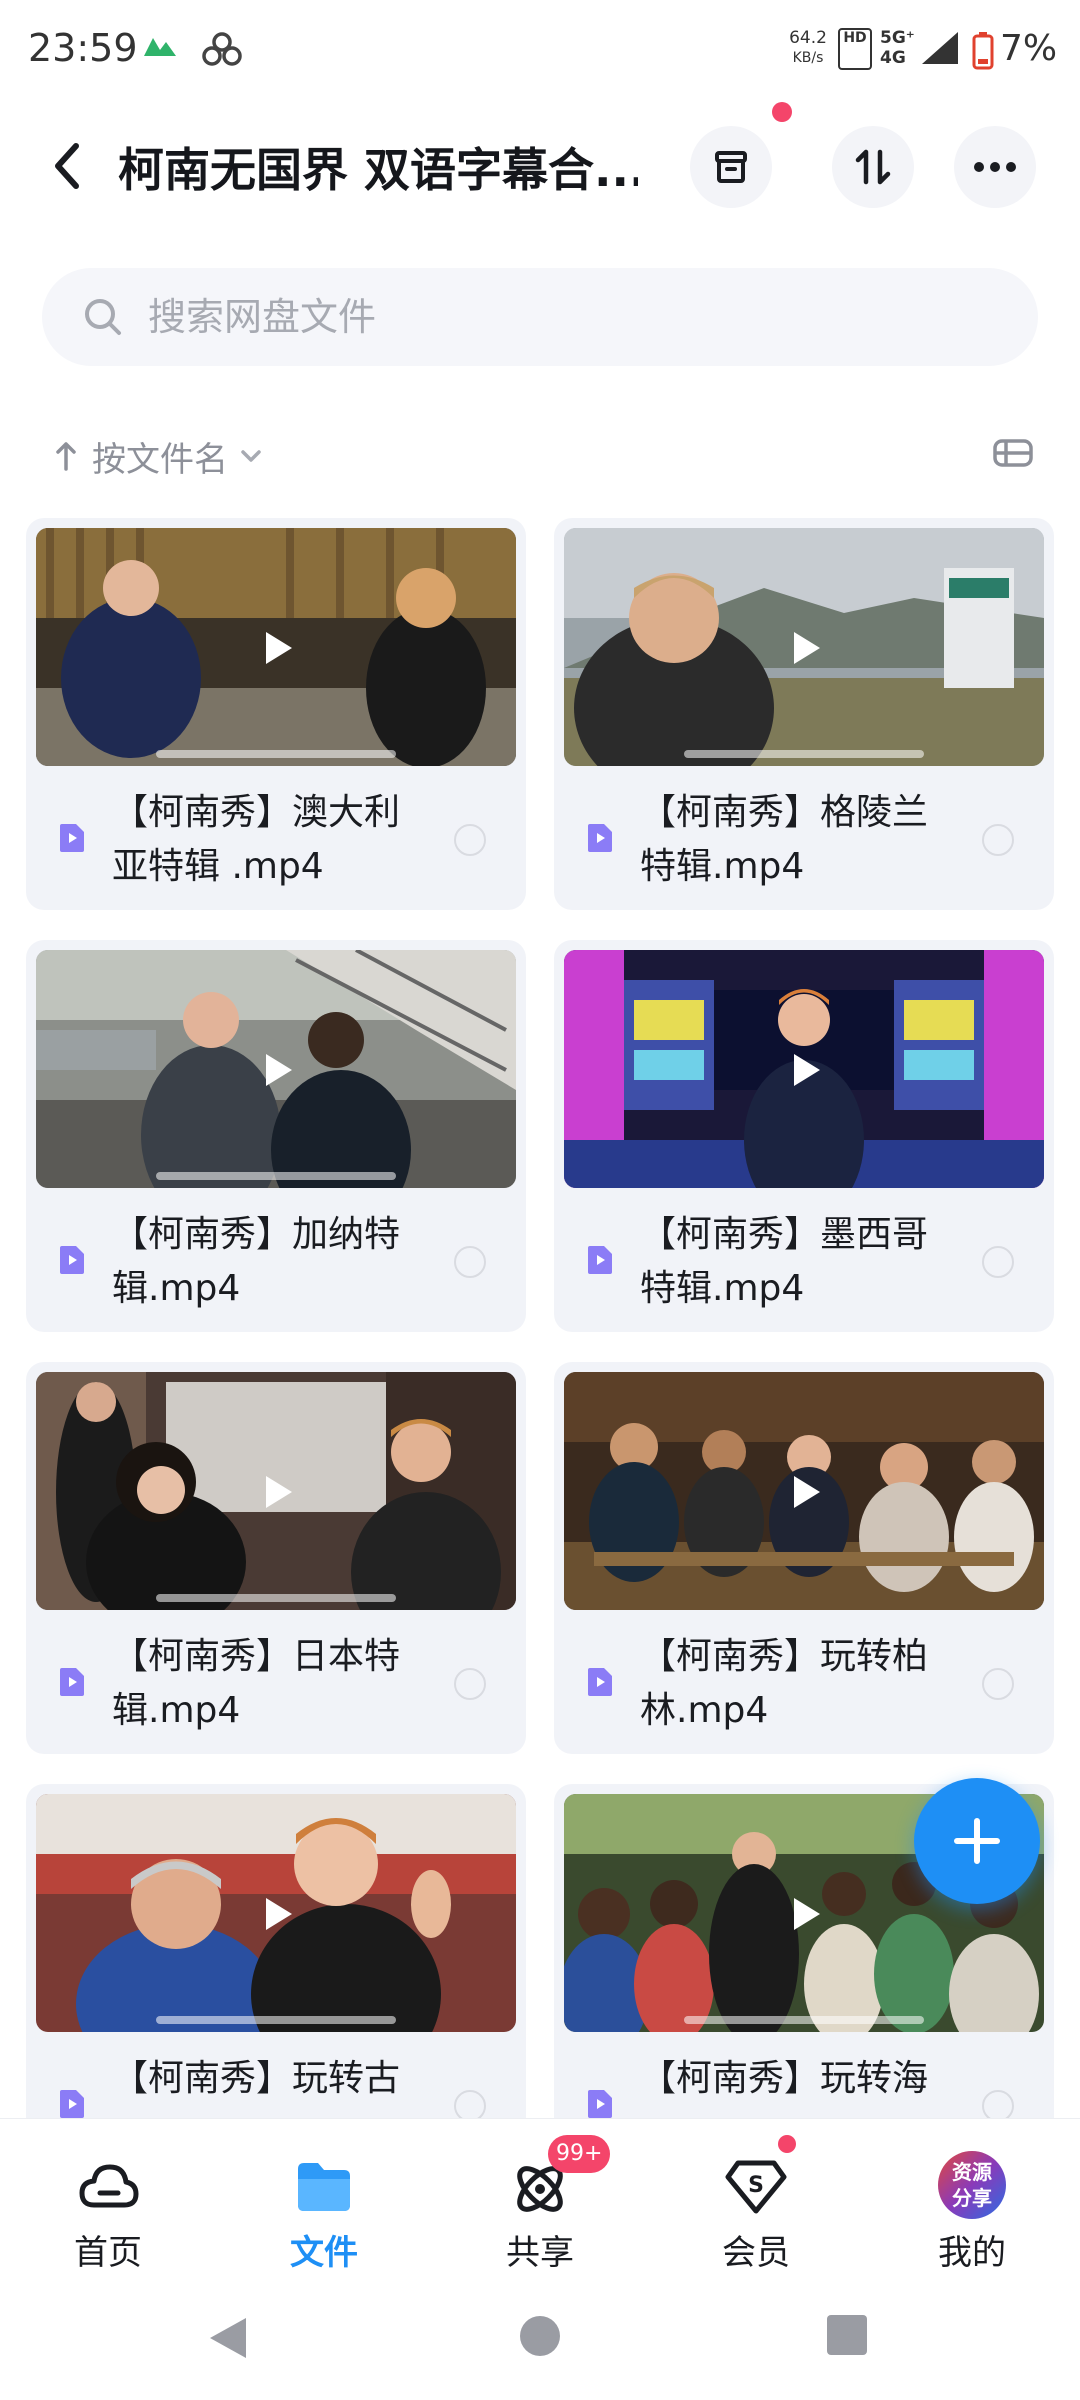 Image resolution: width=1080 pixels, height=2400 pixels. What do you see at coordinates (784, 839) in the screenshot?
I see `file-name: 【柯南秀】格陵兰特辑.mp4` at bounding box center [784, 839].